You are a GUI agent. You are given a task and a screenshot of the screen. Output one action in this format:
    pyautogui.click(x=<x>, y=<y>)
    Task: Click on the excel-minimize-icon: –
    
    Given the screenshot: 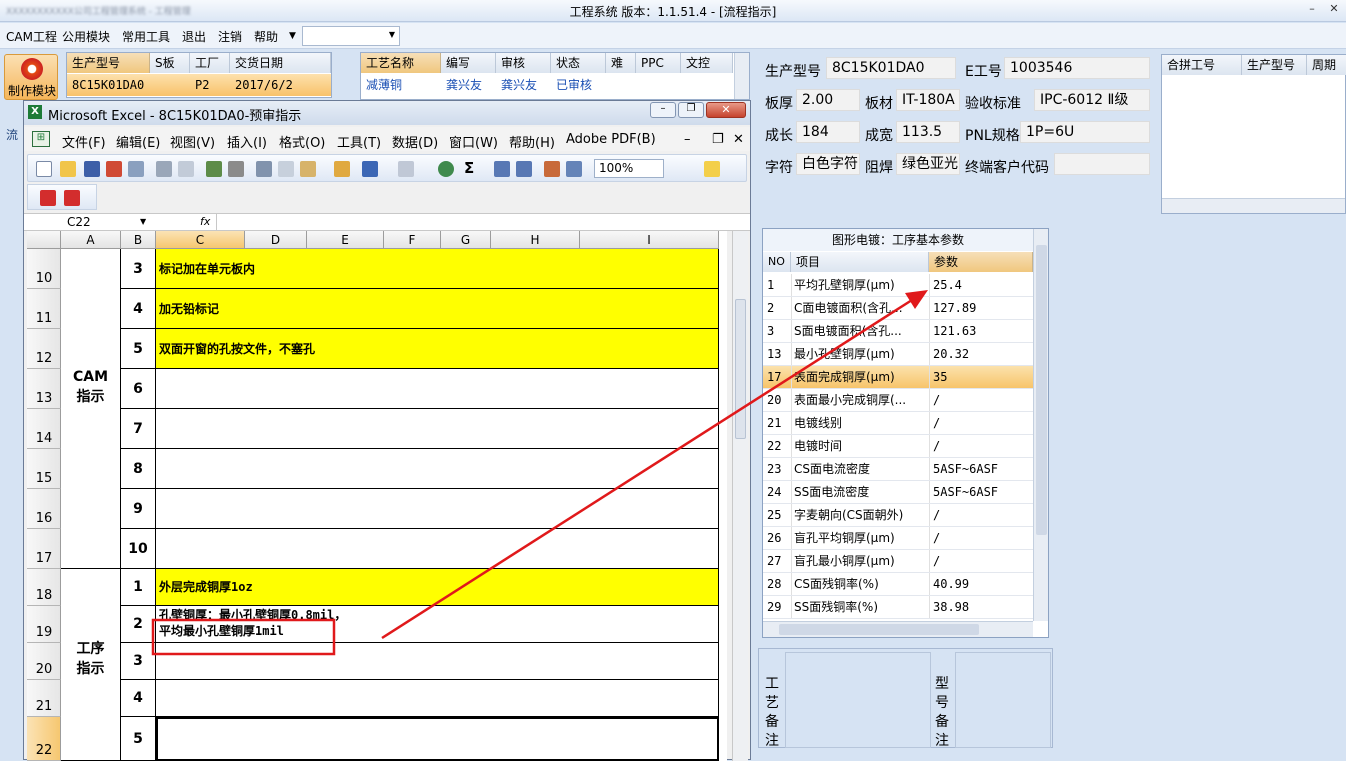 What is the action you would take?
    pyautogui.click(x=663, y=110)
    